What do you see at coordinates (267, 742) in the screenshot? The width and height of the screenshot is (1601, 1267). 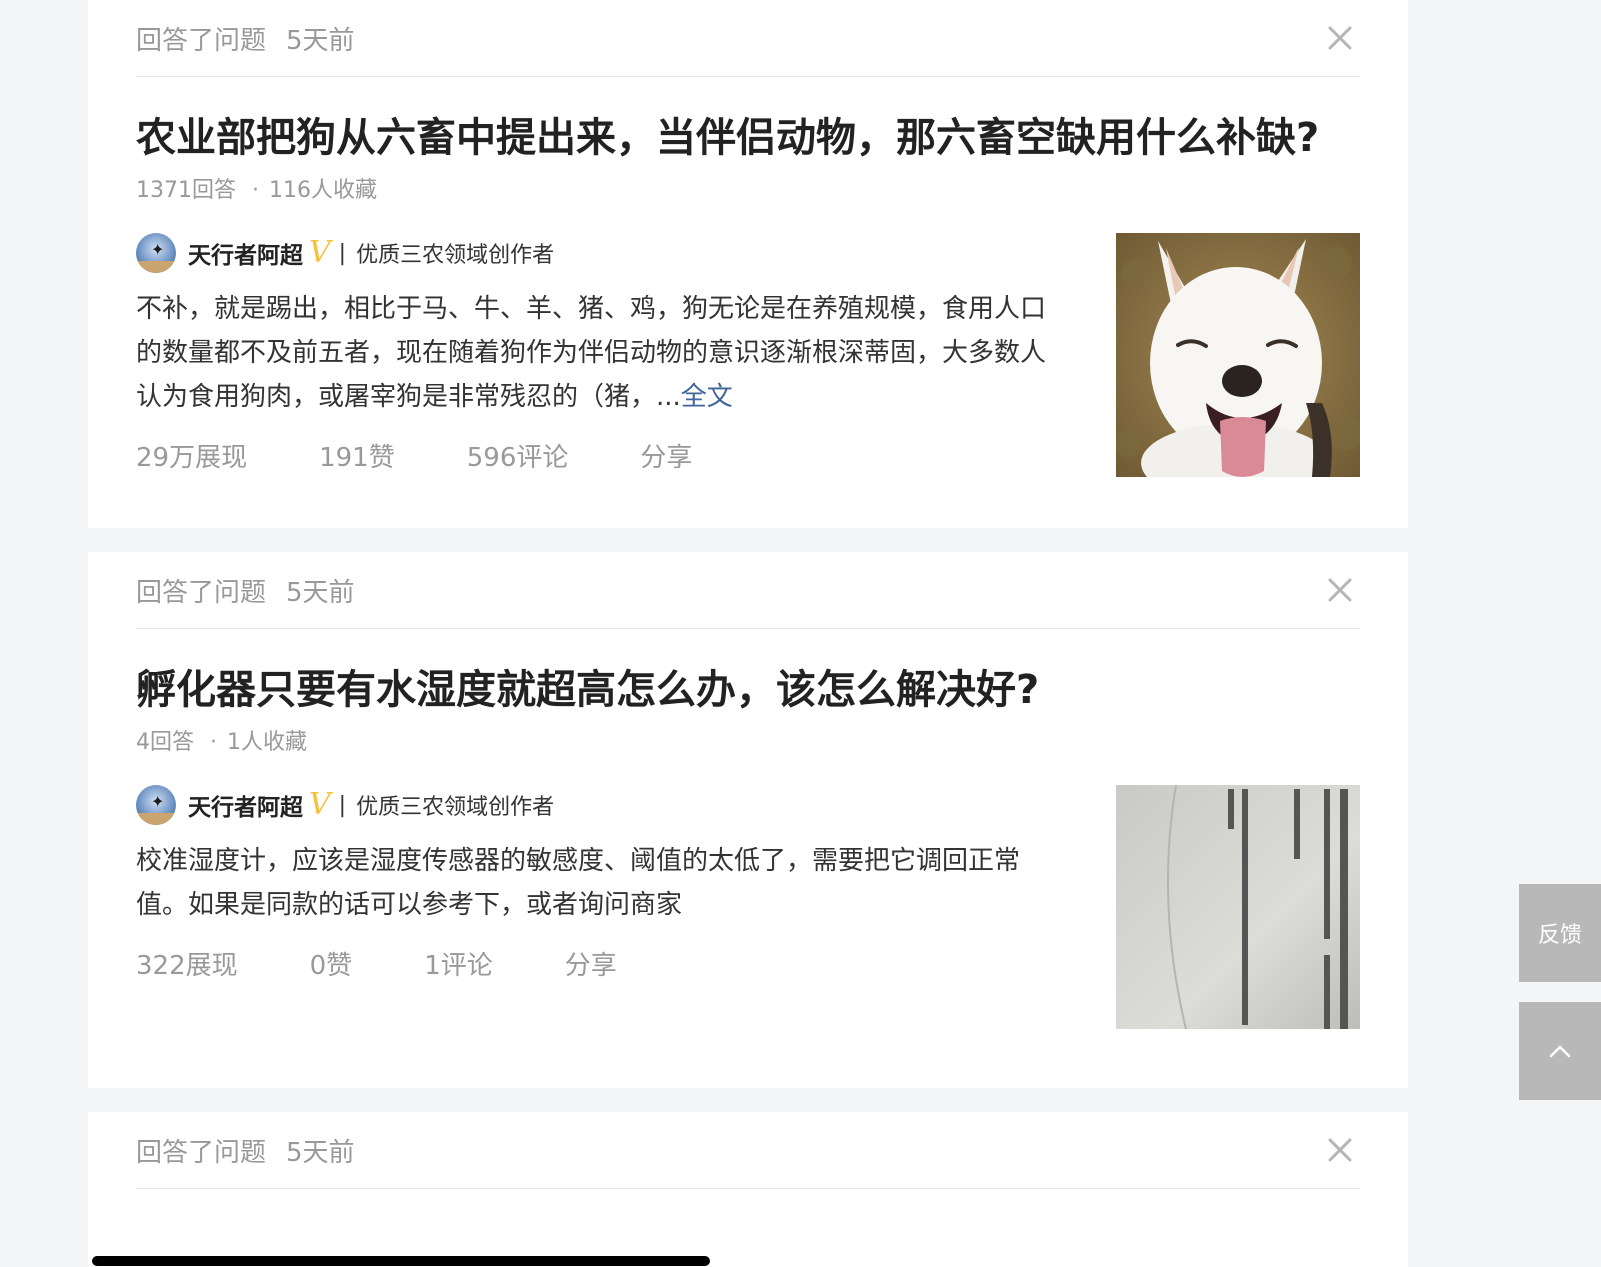 I see `favorite-count: 1人收藏` at bounding box center [267, 742].